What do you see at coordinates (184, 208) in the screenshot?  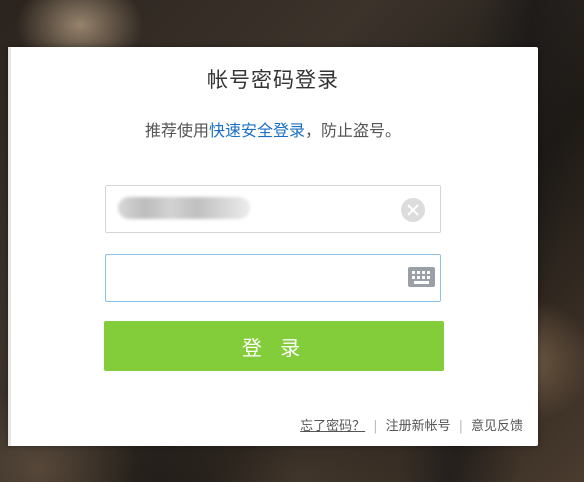 I see `username-value-obscured` at bounding box center [184, 208].